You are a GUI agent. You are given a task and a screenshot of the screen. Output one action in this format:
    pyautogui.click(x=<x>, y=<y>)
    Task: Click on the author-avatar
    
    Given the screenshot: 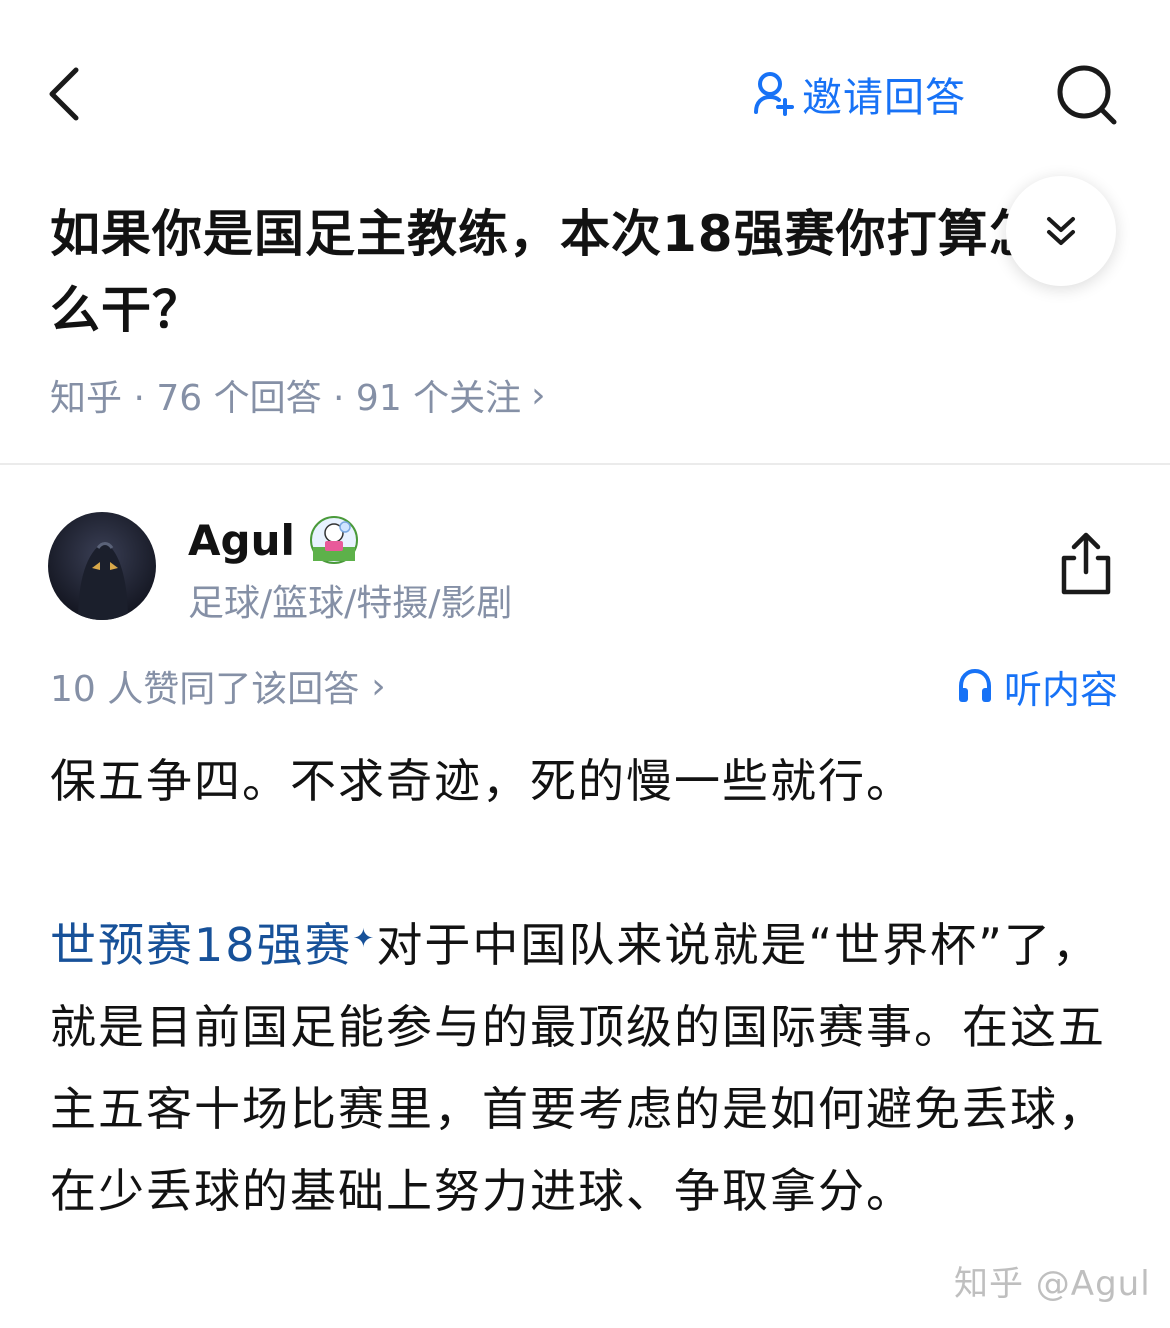 What is the action you would take?
    pyautogui.click(x=102, y=566)
    